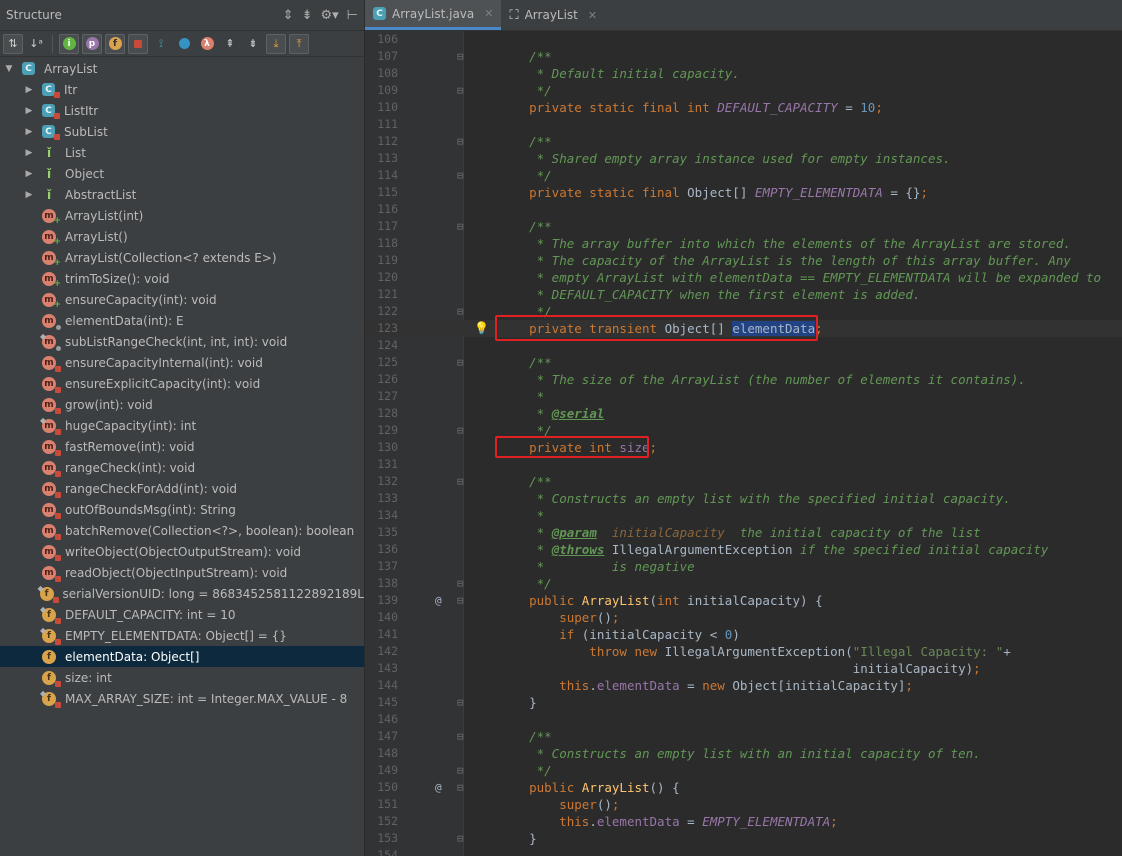 This screenshot has height=856, width=1122. I want to click on show-lambdas-toggle-button, so click(184, 44).